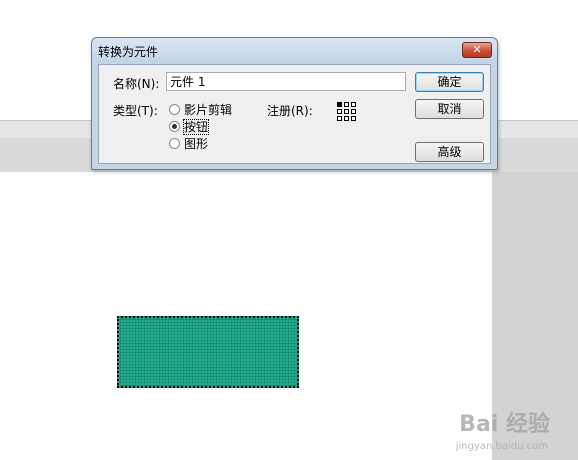 The height and width of the screenshot is (460, 578). What do you see at coordinates (339, 118) in the screenshot?
I see `registration-cell-bottom-left` at bounding box center [339, 118].